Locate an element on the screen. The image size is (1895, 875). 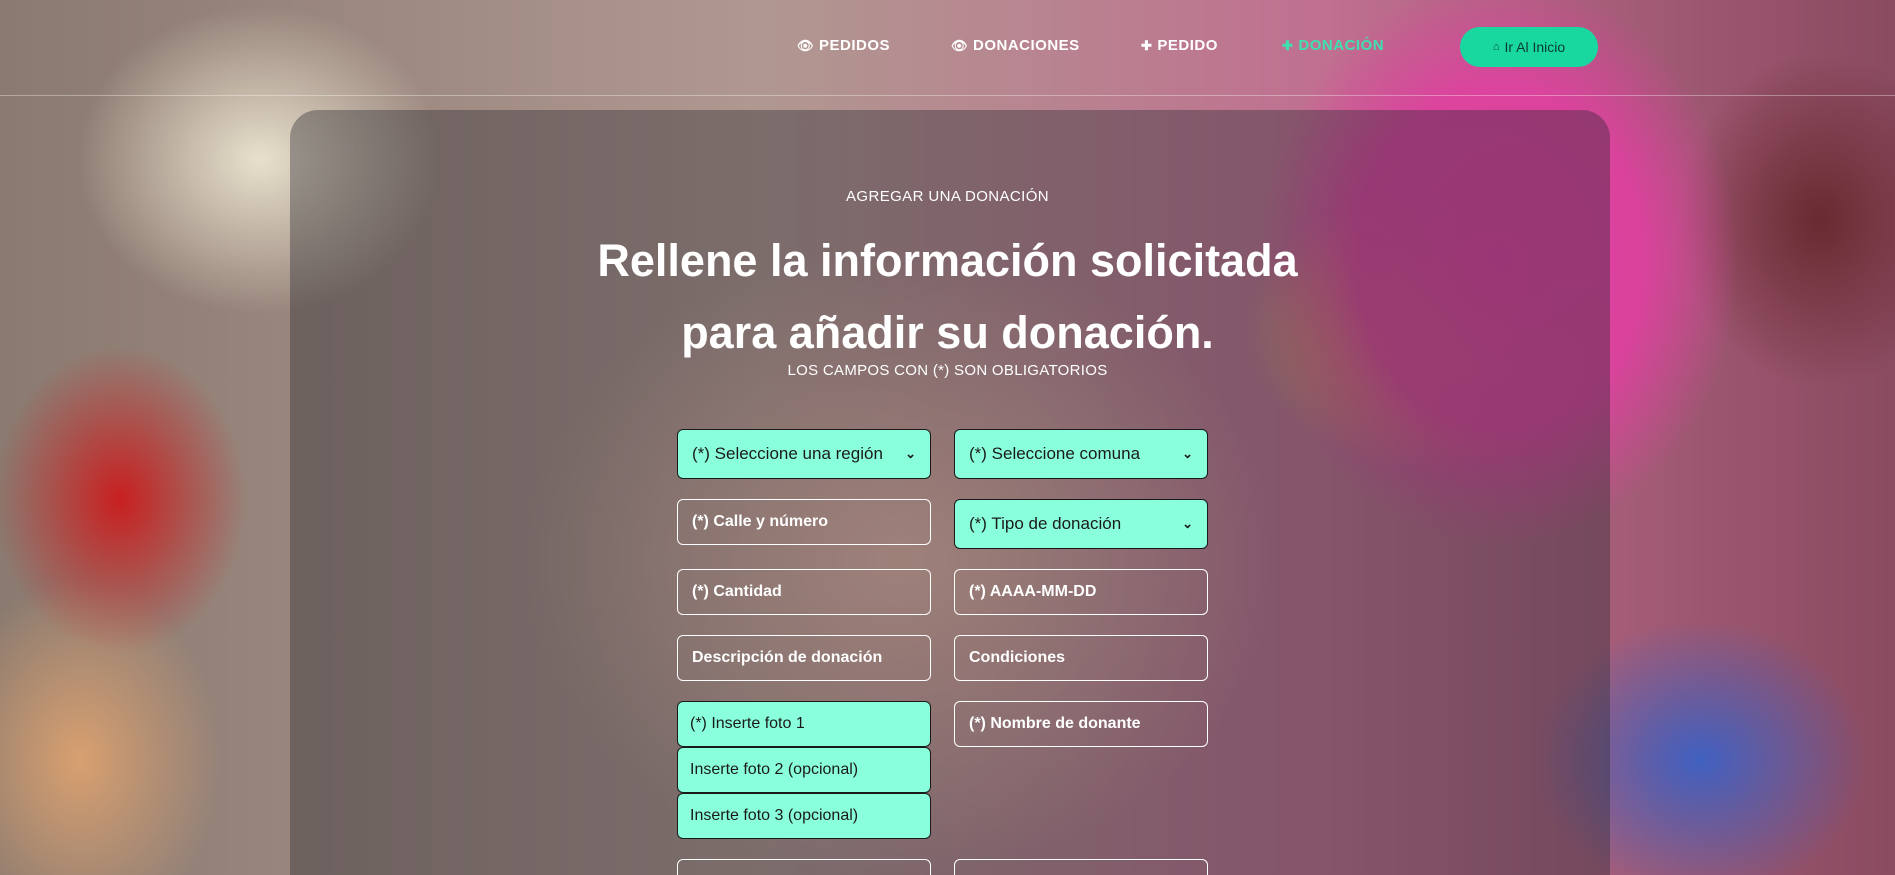
home-icon: ⌂ is located at coordinates (1496, 47).